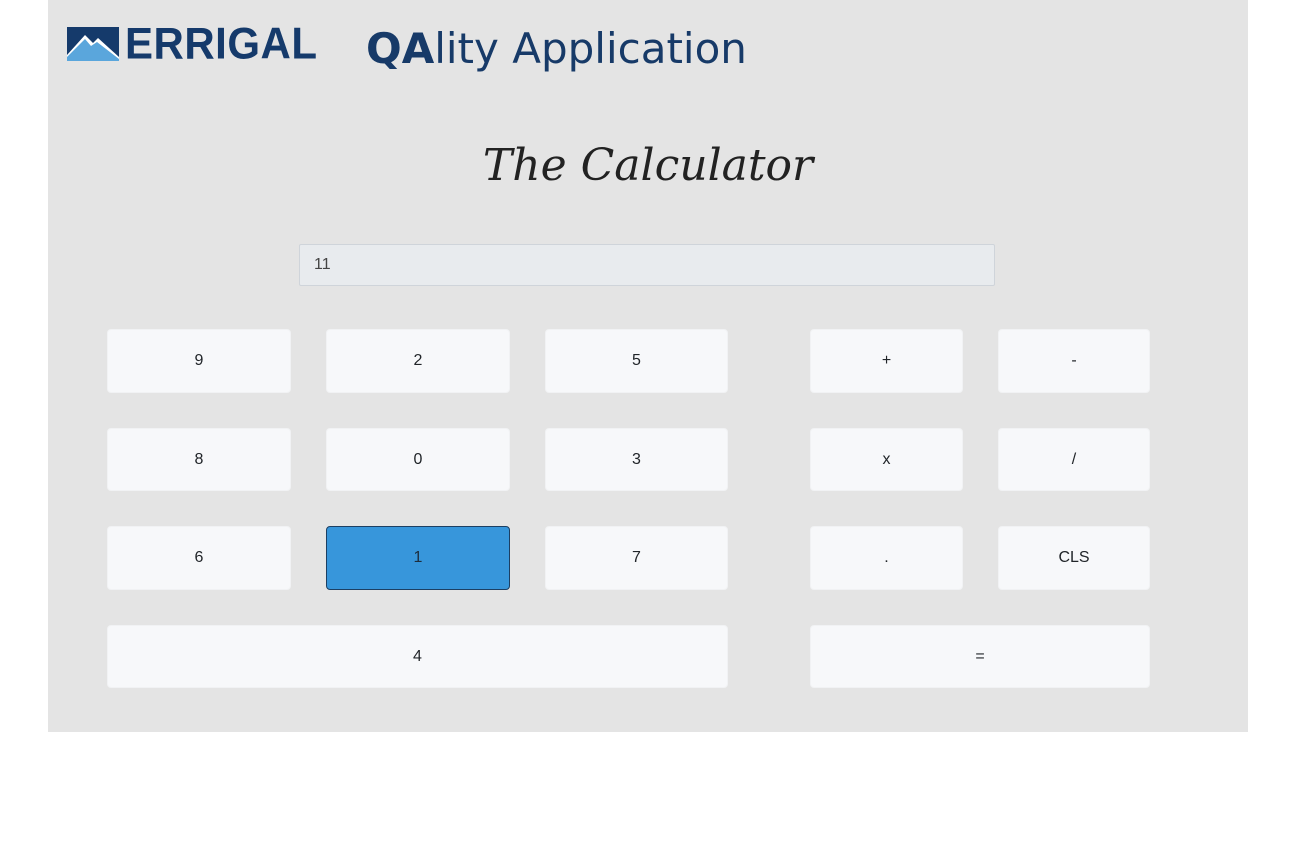  What do you see at coordinates (636, 361) in the screenshot?
I see `key-5-button: 5` at bounding box center [636, 361].